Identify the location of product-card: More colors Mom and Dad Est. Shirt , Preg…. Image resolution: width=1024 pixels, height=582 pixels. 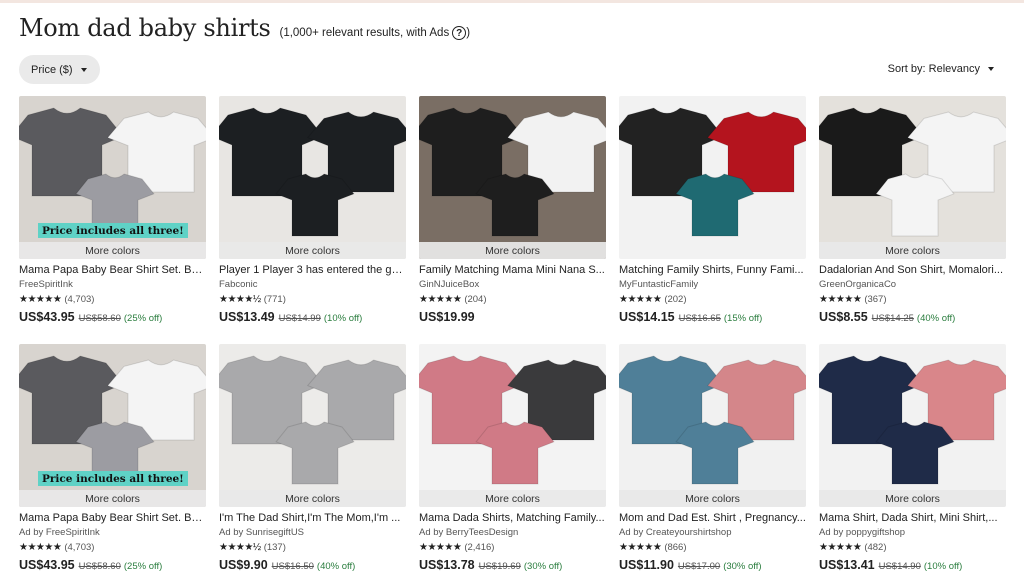
(712, 461).